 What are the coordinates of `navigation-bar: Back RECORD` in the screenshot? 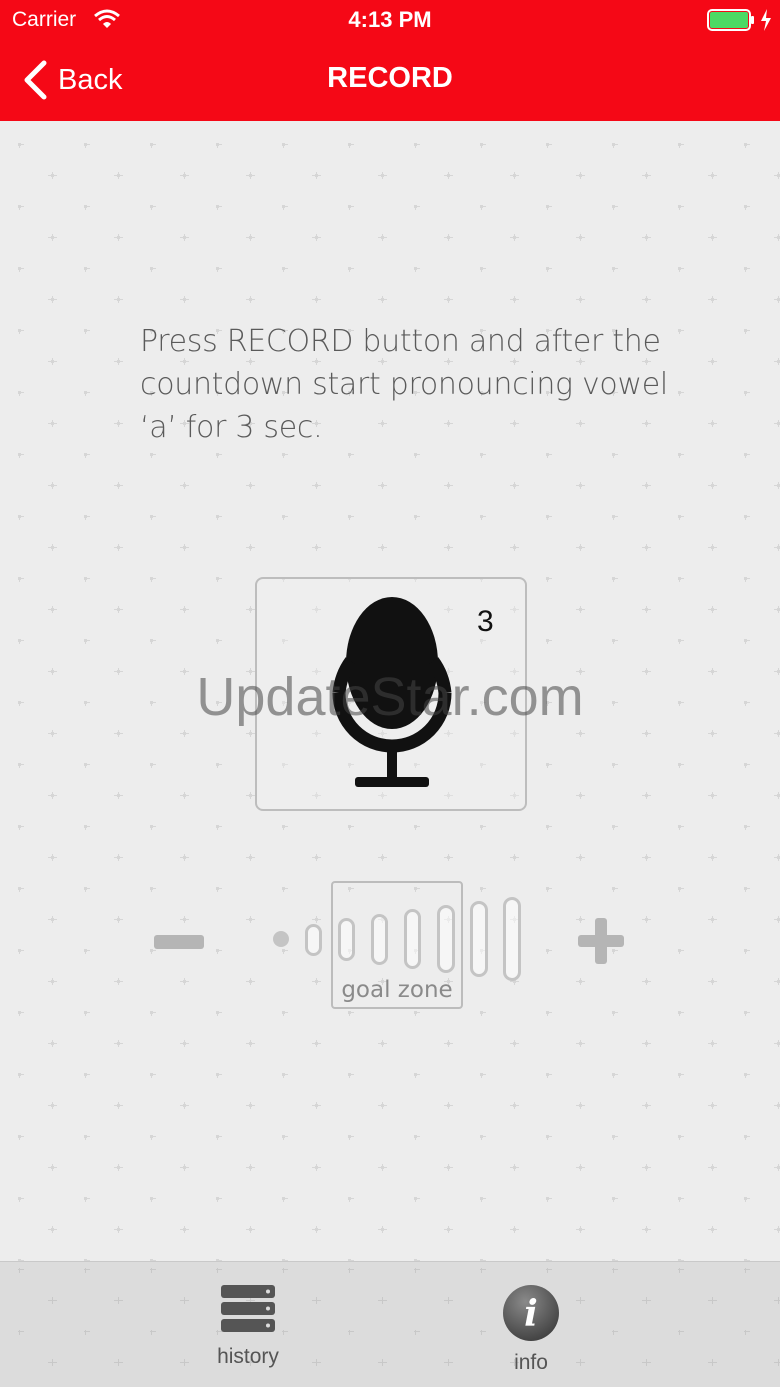 It's located at (390, 80).